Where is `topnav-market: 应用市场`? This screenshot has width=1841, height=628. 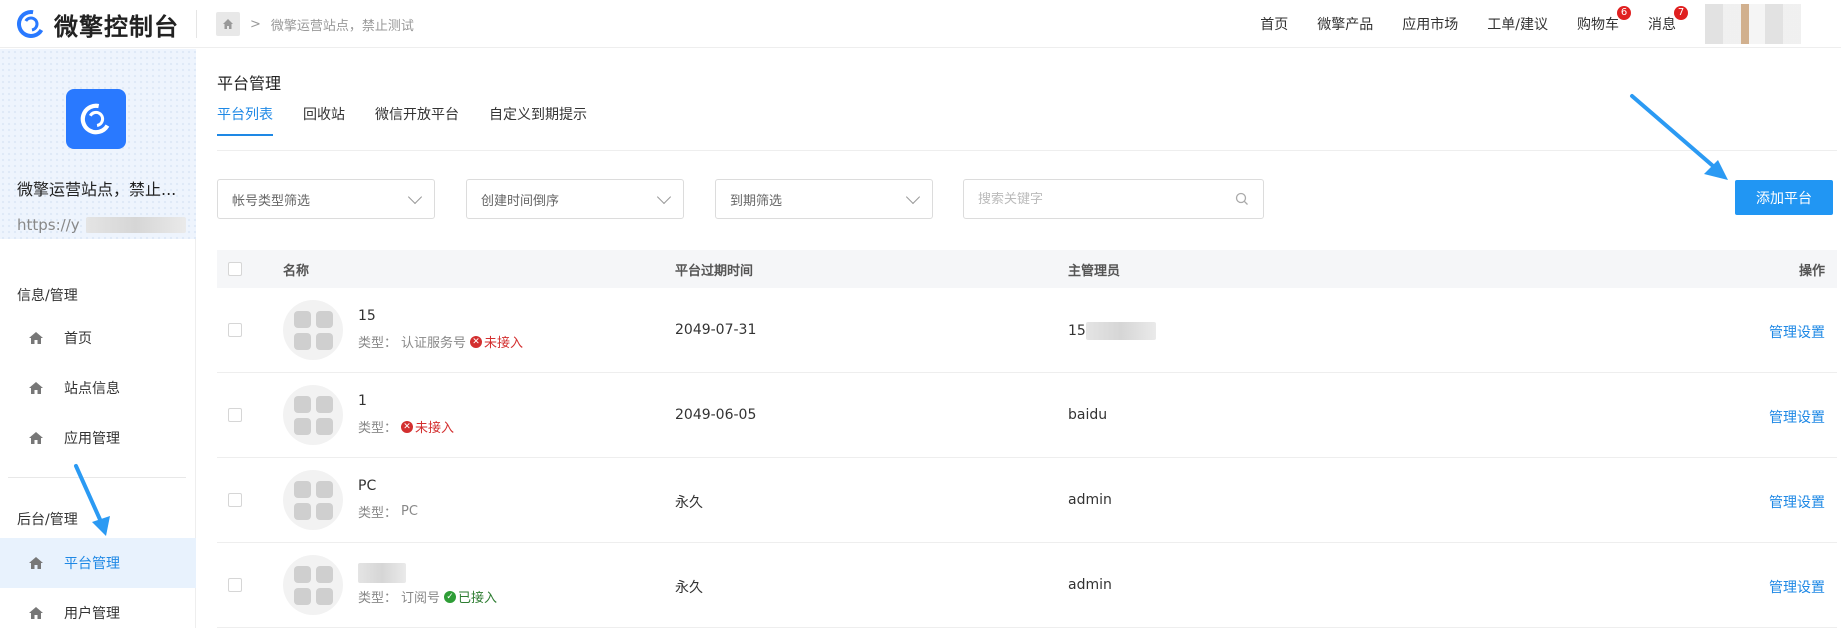 topnav-market: 应用市场 is located at coordinates (1430, 24).